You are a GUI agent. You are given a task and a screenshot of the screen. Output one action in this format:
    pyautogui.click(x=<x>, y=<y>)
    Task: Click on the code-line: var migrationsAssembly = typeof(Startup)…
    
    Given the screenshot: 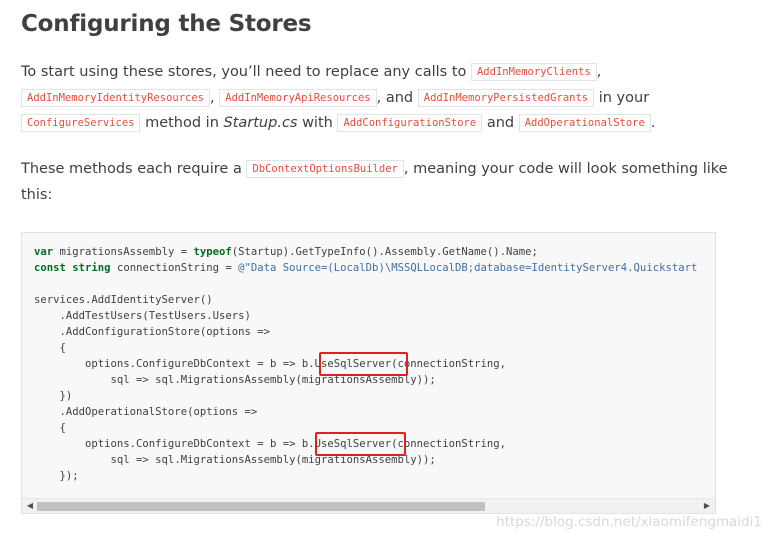 What is the action you would take?
    pyautogui.click(x=365, y=252)
    